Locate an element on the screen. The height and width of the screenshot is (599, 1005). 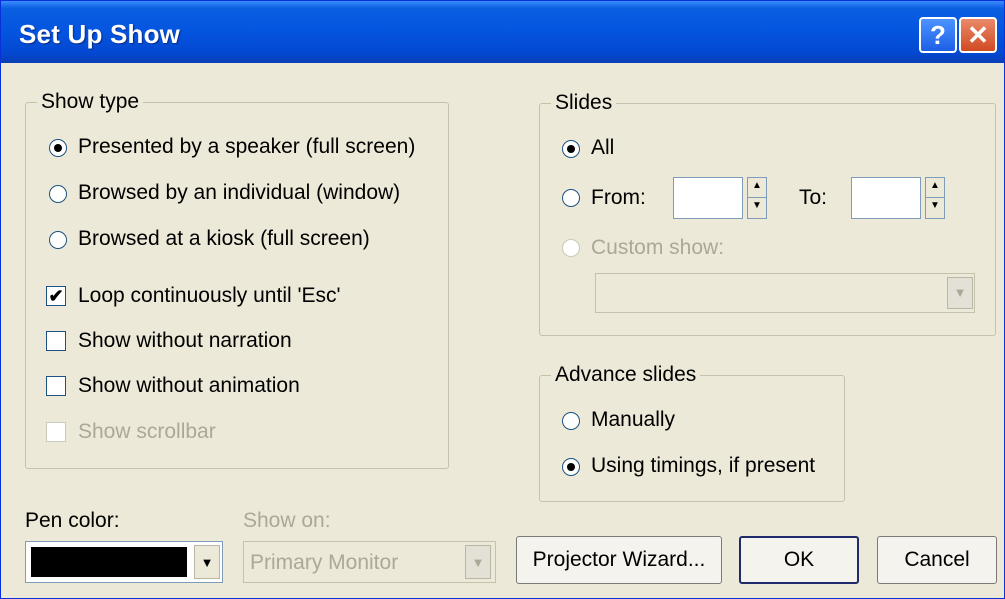
from-spin-up-icon: ▲ is located at coordinates (757, 188).